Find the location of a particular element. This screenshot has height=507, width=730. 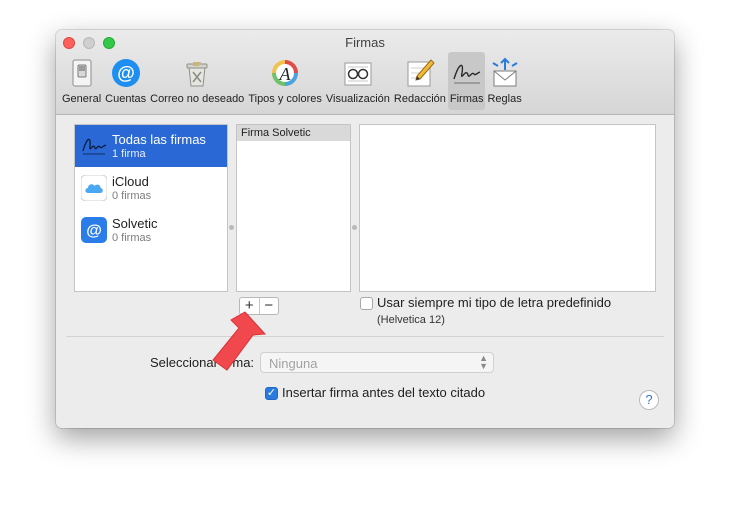

chevron-up-down-icon: ▲ ▼ is located at coordinates (483, 362).